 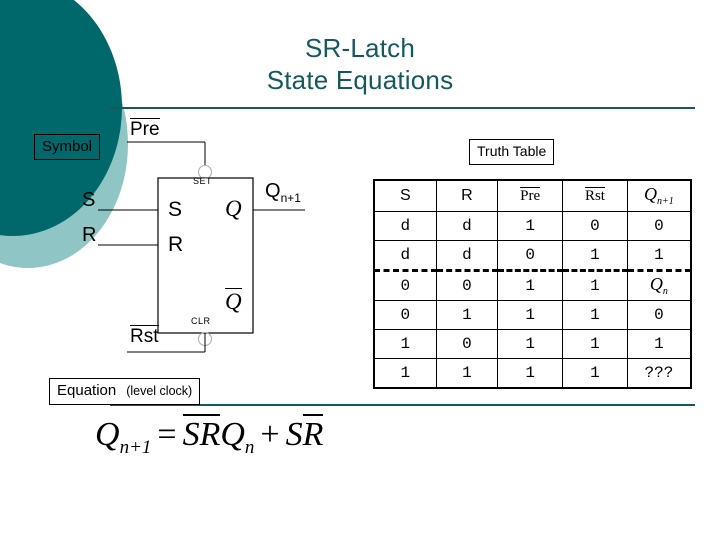 I want to click on block-input-r-label: R, so click(x=175, y=245).